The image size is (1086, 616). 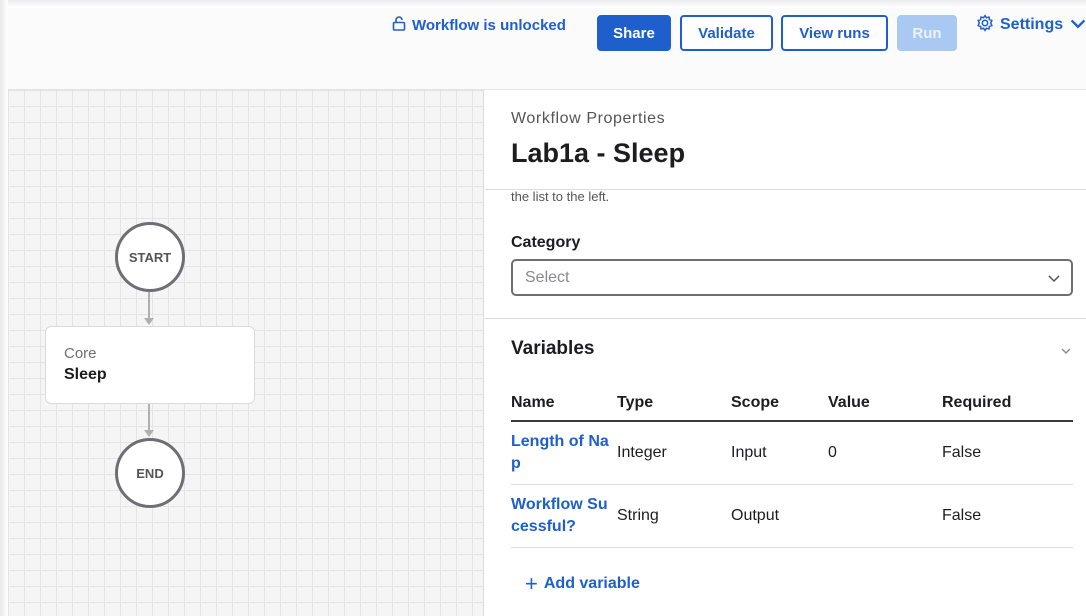 What do you see at coordinates (560, 516) in the screenshot?
I see `variable-name-link: Workflow Sucessful?` at bounding box center [560, 516].